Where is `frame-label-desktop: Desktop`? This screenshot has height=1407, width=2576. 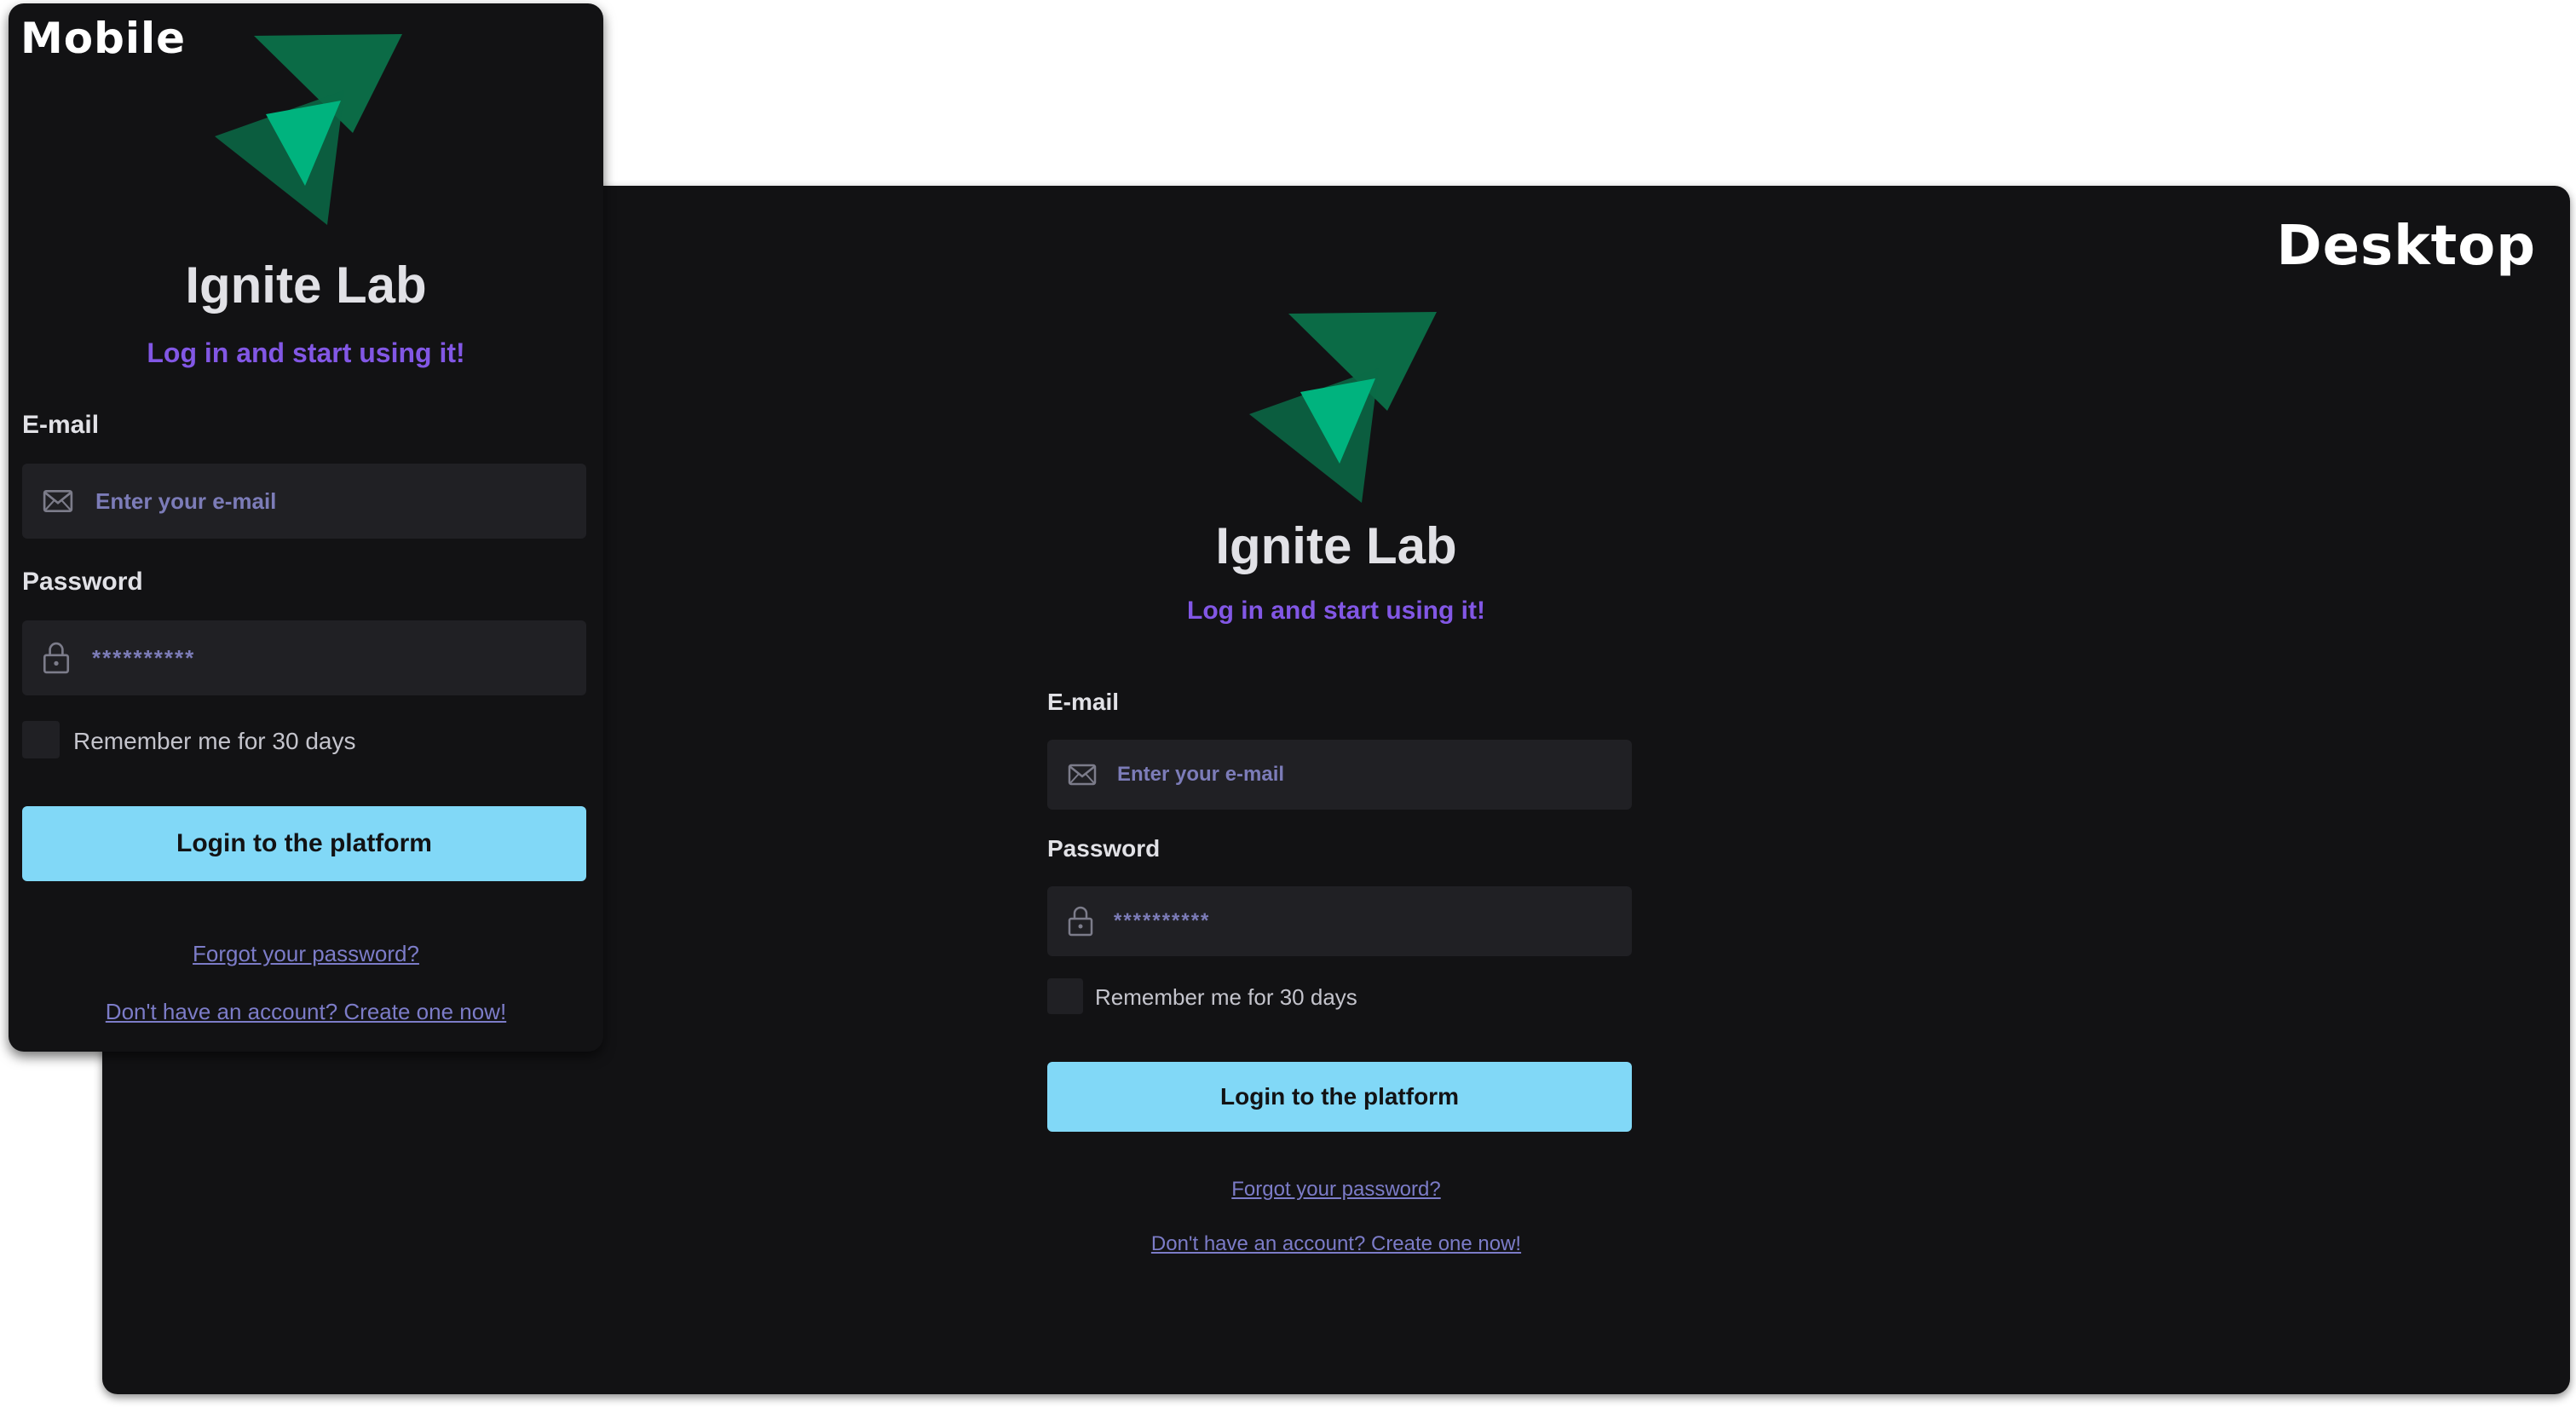 frame-label-desktop: Desktop is located at coordinates (2406, 246).